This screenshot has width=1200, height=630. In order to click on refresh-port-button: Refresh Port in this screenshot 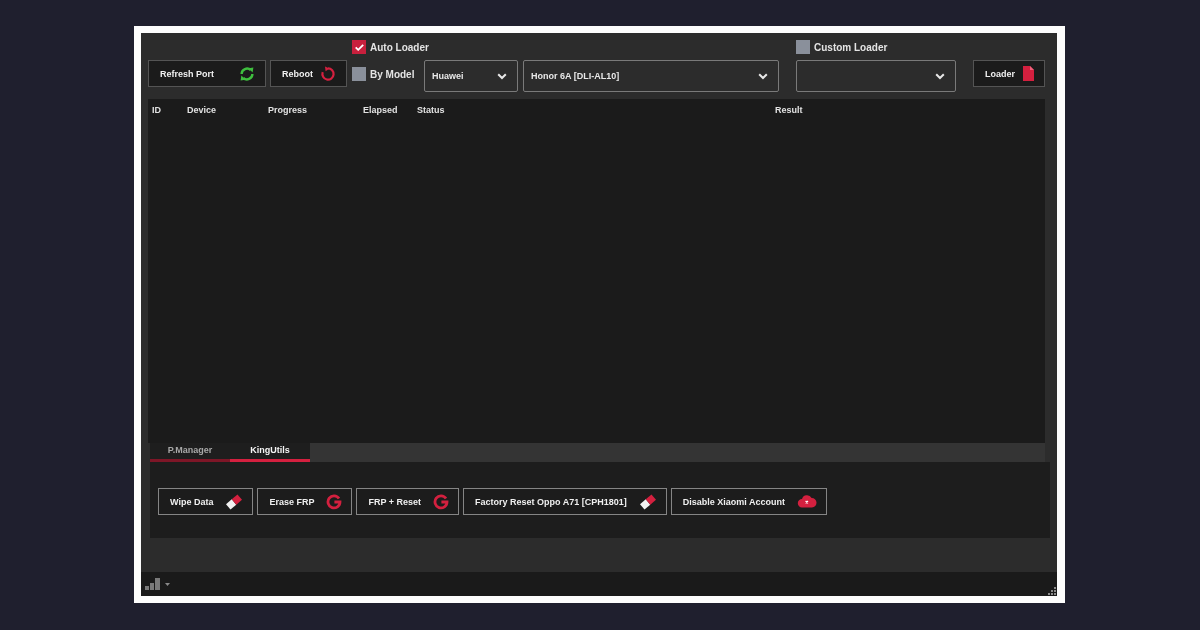, I will do `click(207, 73)`.